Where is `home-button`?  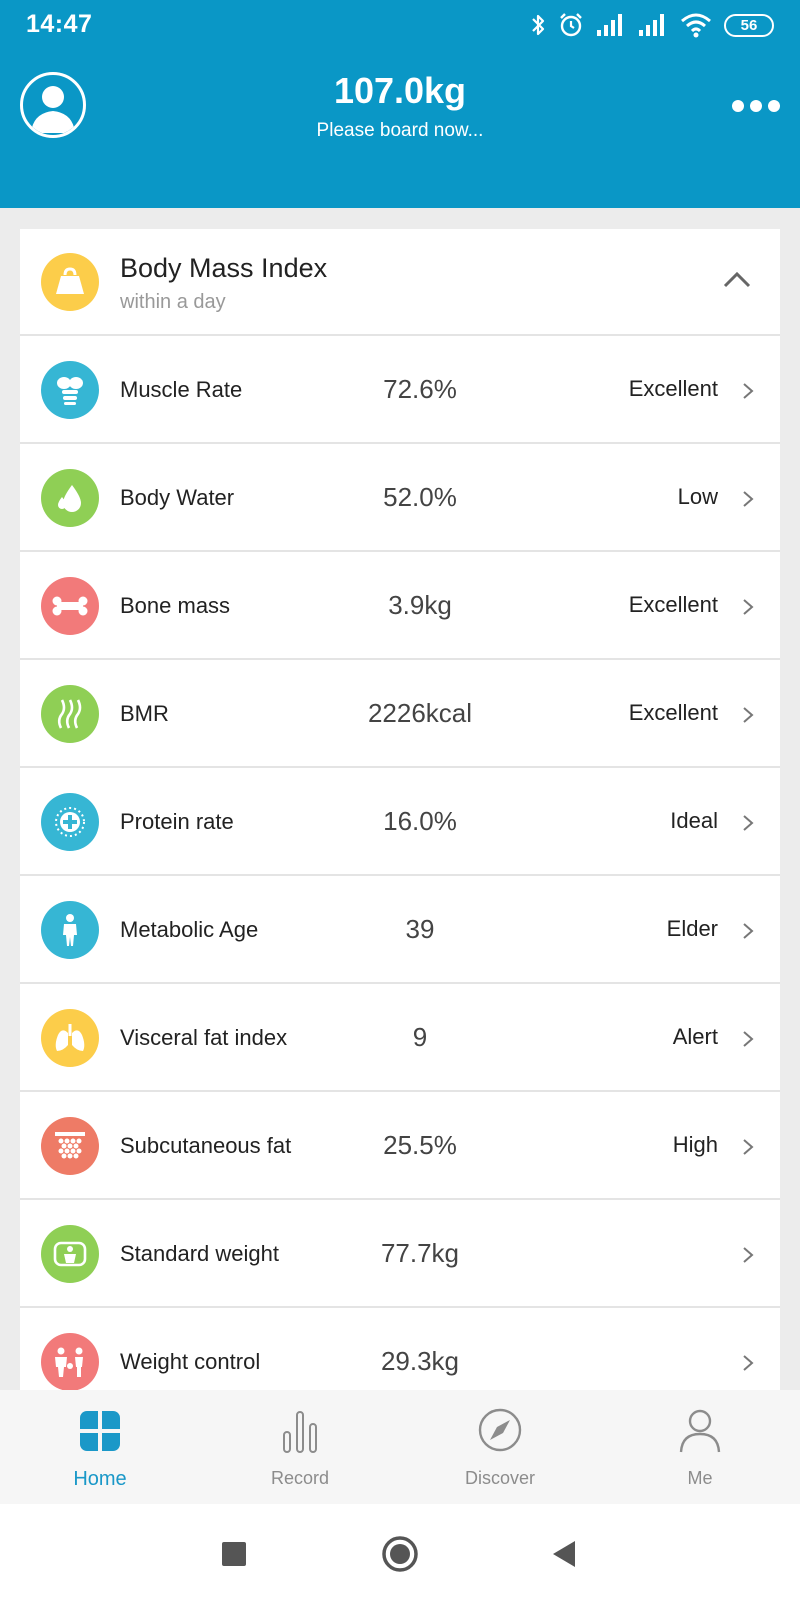 home-button is located at coordinates (400, 1554).